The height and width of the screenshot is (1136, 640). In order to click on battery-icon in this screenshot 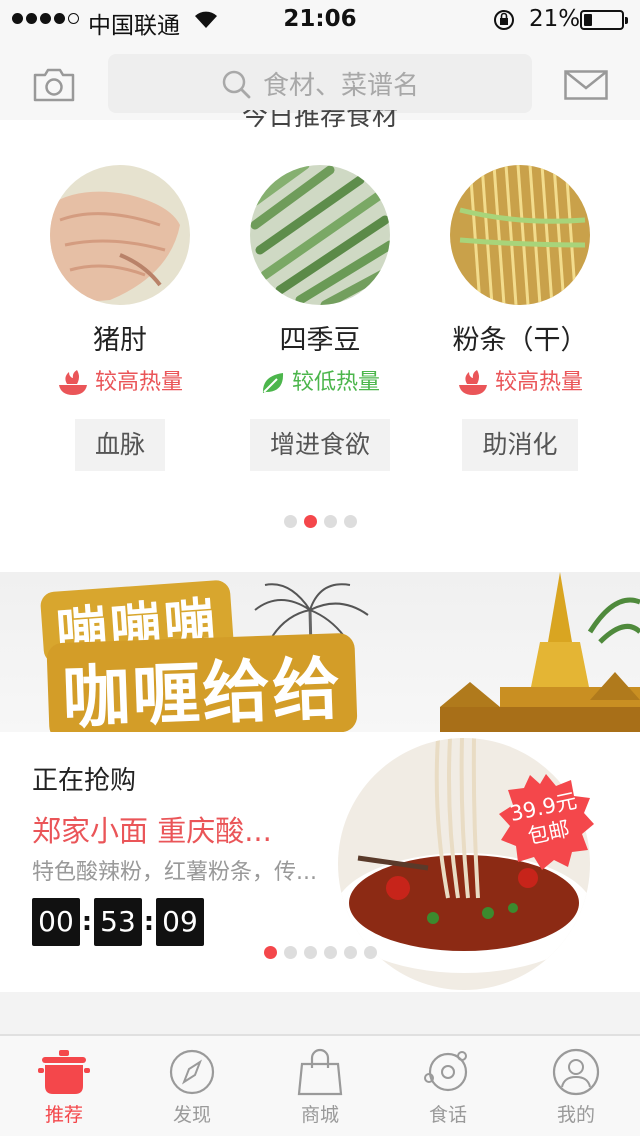, I will do `click(604, 20)`.